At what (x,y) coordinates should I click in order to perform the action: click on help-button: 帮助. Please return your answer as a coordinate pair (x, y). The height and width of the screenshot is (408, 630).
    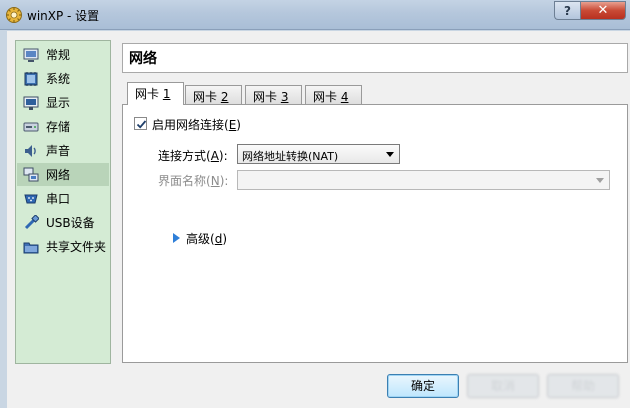
    Looking at the image, I should click on (583, 386).